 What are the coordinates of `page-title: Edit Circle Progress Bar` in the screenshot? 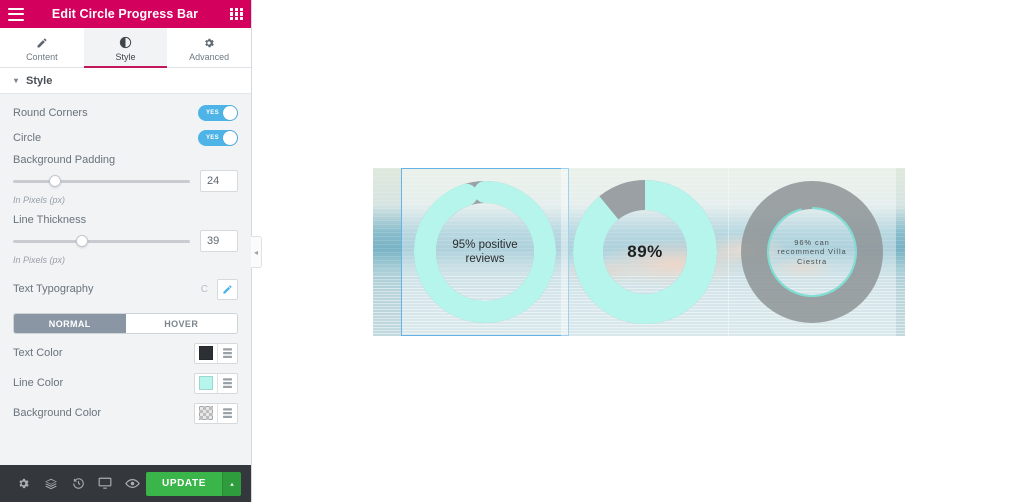 It's located at (125, 14).